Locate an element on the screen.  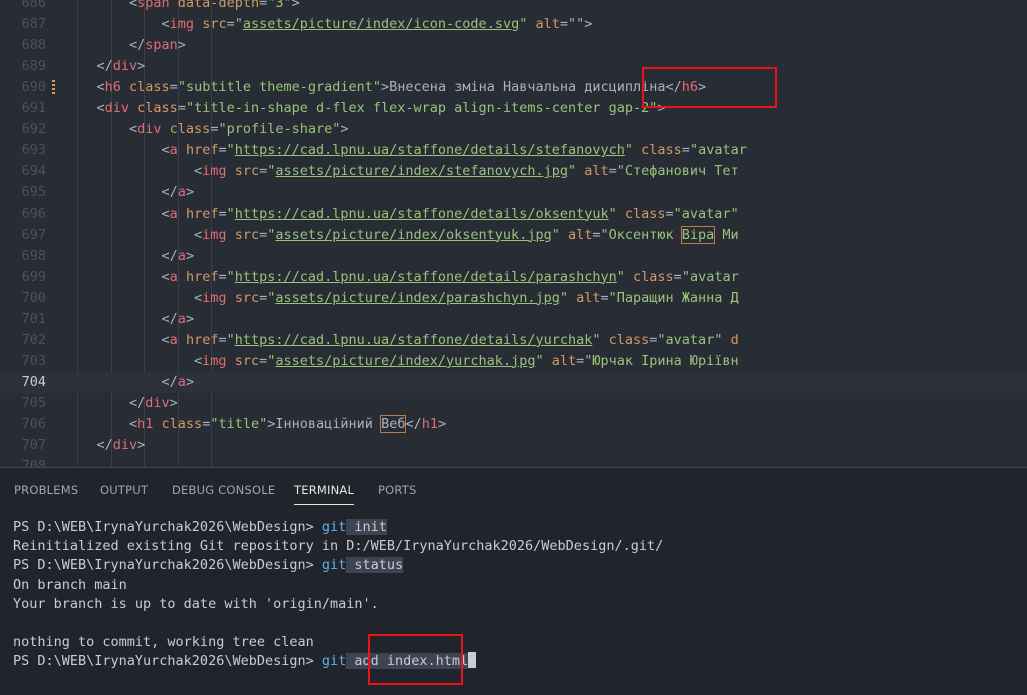
code-line-707: 707 </div> is located at coordinates (513, 445).